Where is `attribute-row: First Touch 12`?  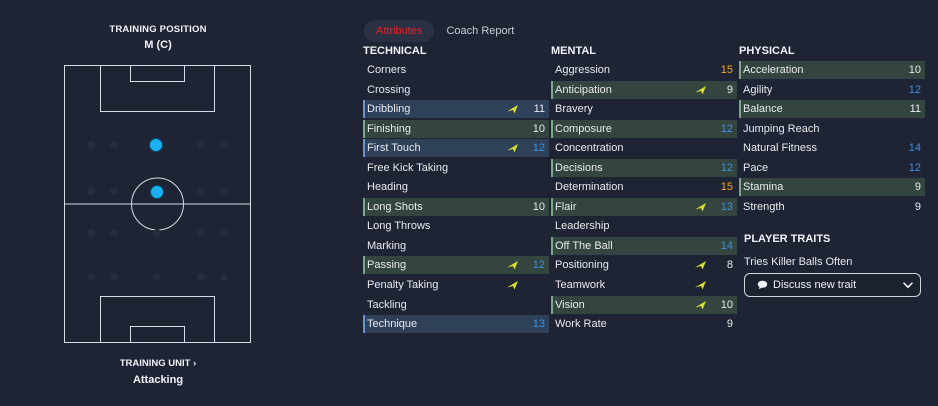 attribute-row: First Touch 12 is located at coordinates (456, 148).